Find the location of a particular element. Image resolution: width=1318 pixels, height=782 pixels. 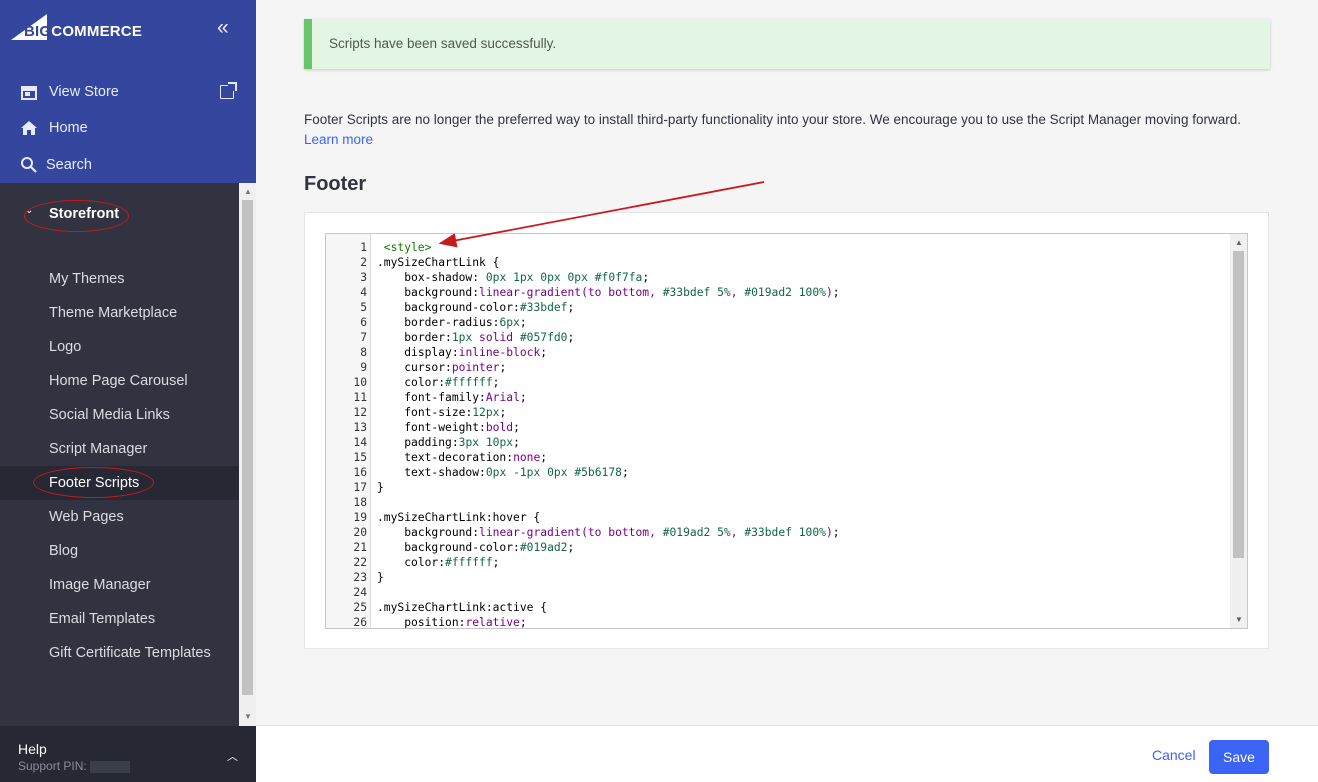

code-line: 14 padding:3px 10px; is located at coordinates (778, 442).